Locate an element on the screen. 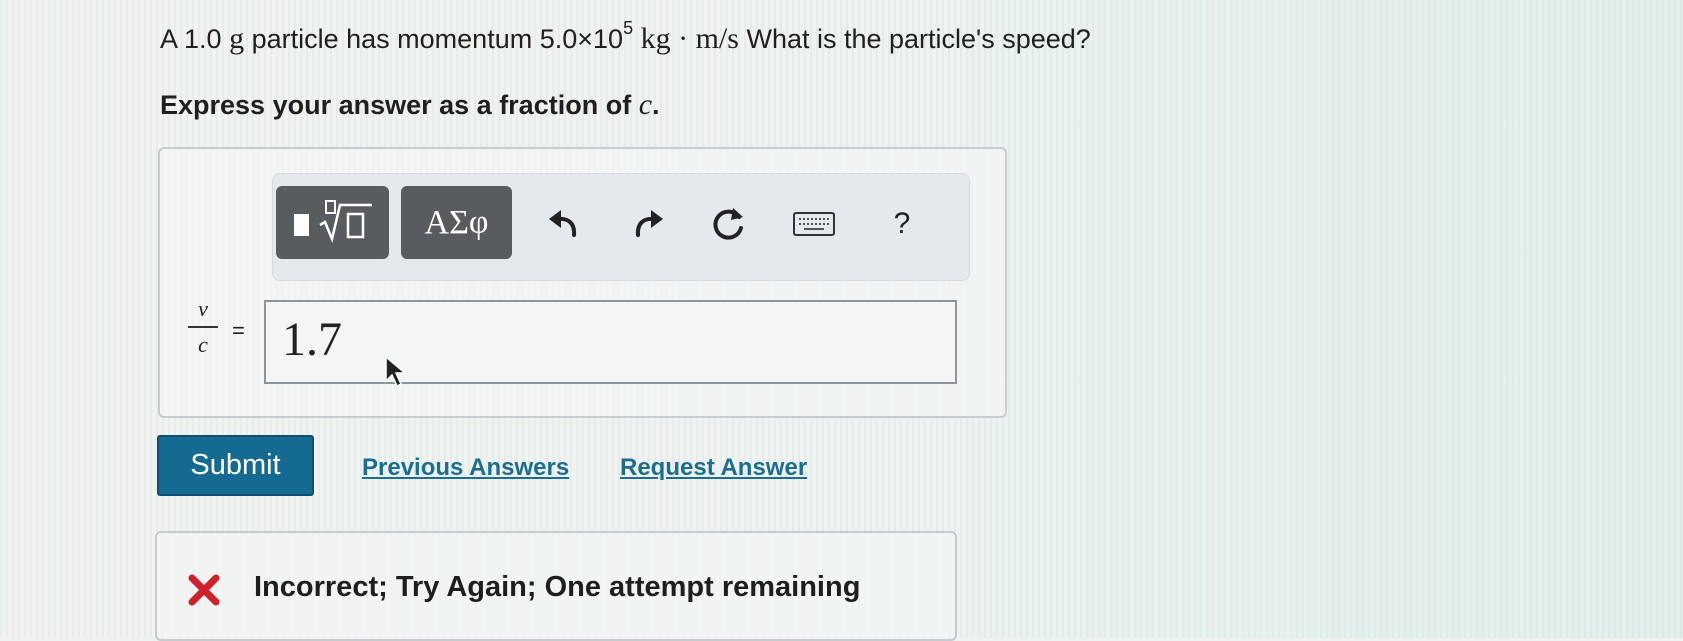 This screenshot has height=641, width=1683. templates-button is located at coordinates (332, 222).